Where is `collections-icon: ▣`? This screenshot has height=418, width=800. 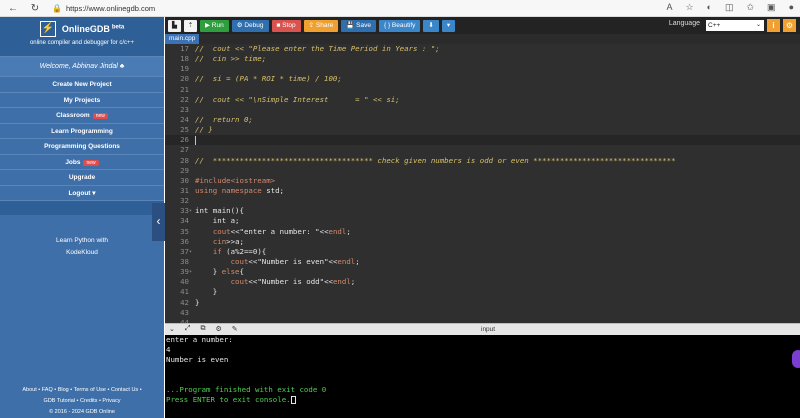
collections-icon: ▣ is located at coordinates (771, 7).